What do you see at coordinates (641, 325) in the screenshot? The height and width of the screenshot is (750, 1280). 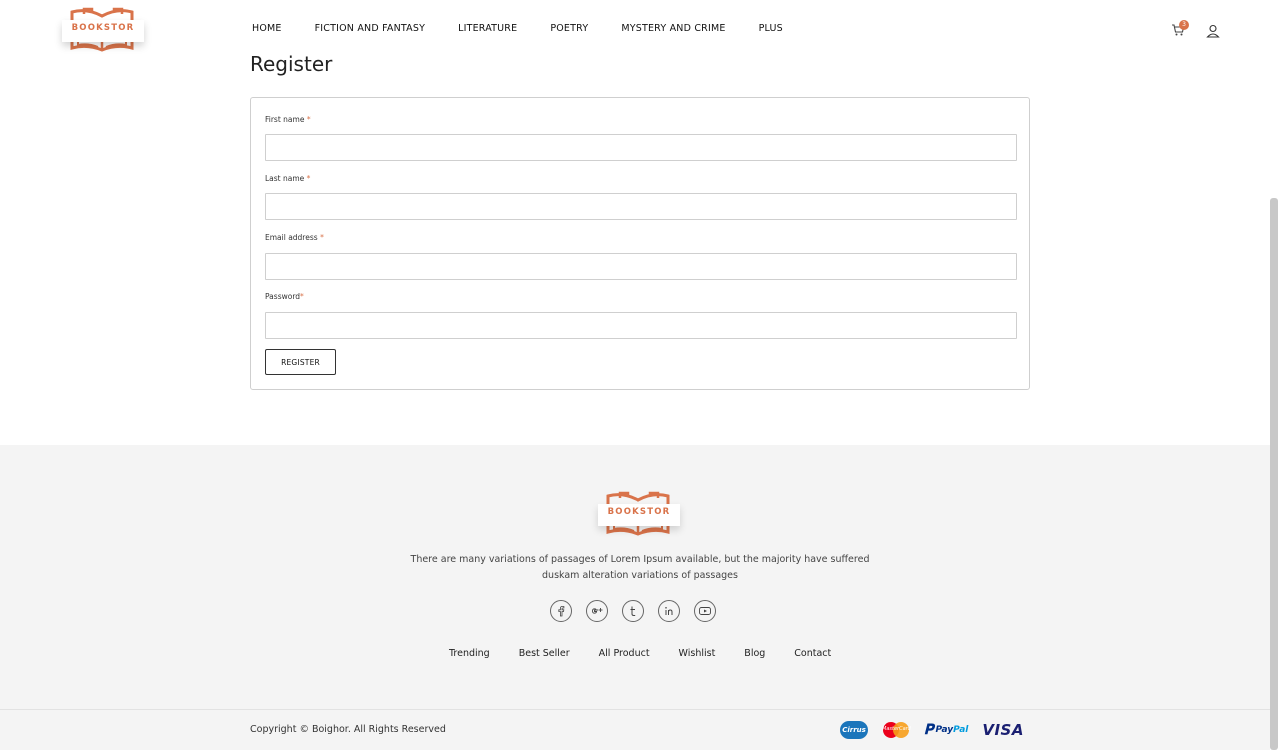 I see `password-input` at bounding box center [641, 325].